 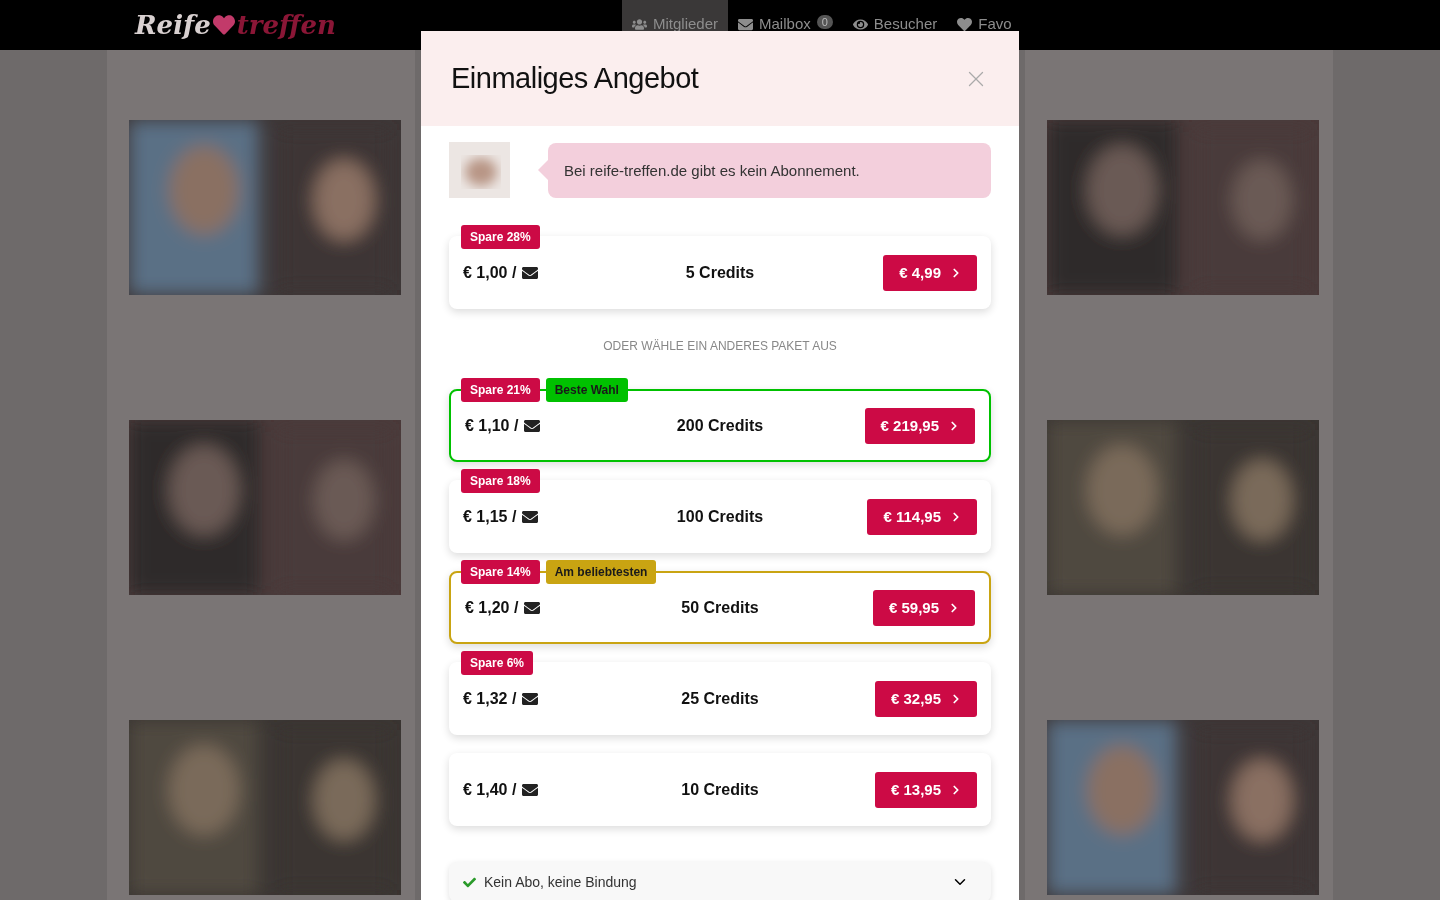 I want to click on buy-button: € 59,95, so click(x=923, y=607).